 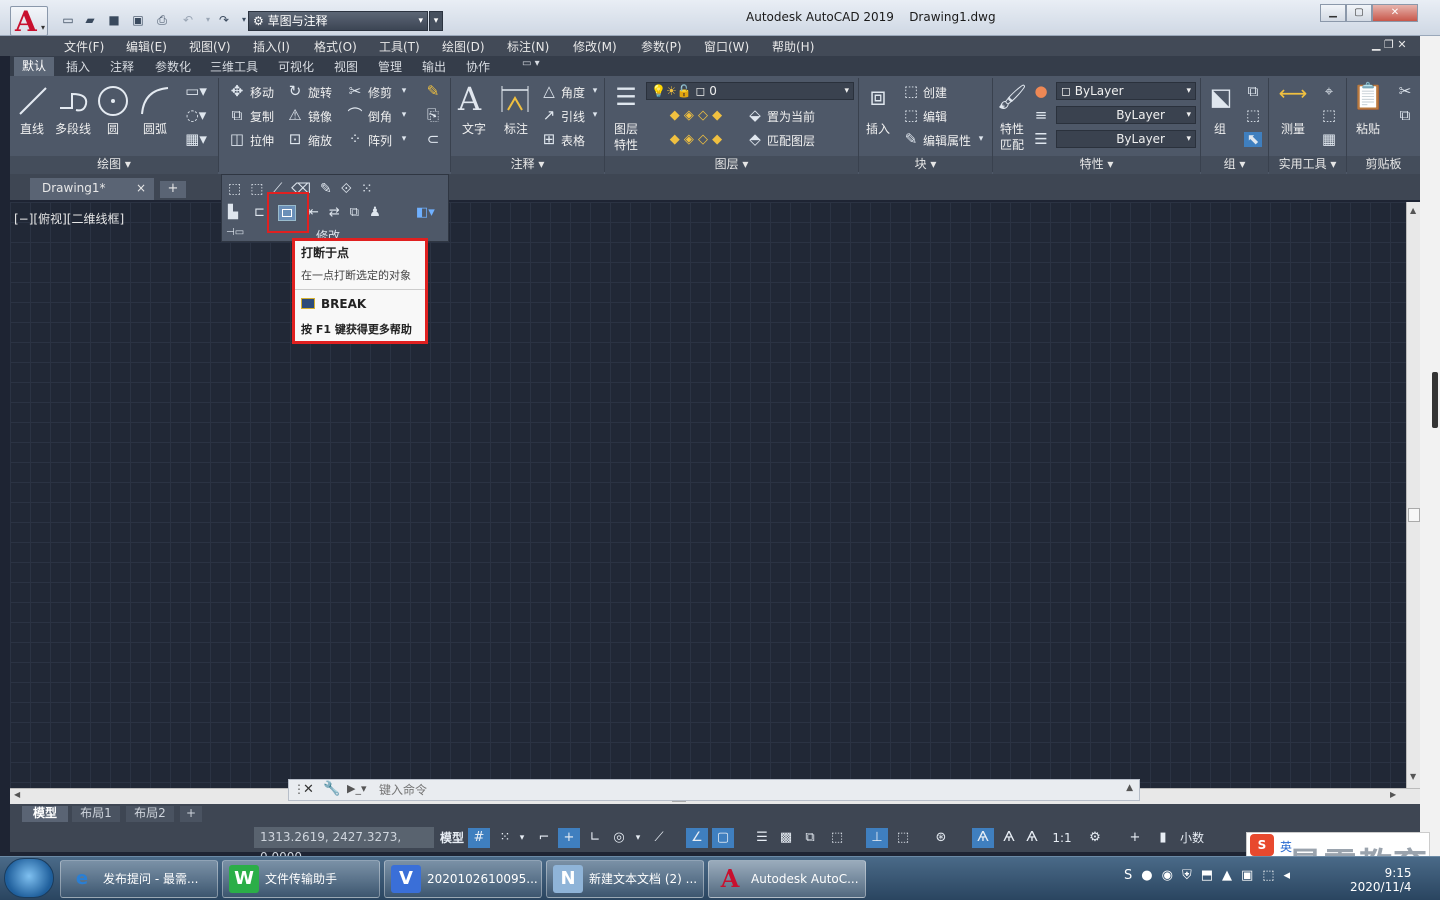 What do you see at coordinates (1329, 115) in the screenshot?
I see `quick-select-icon: ⬚` at bounding box center [1329, 115].